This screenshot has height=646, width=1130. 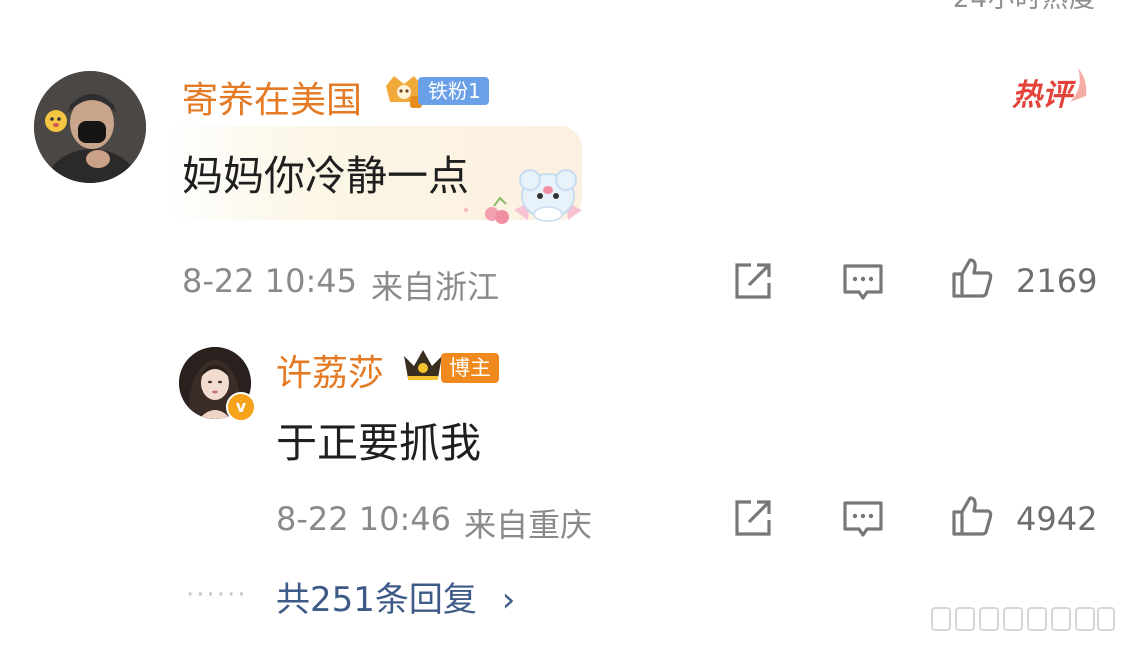 What do you see at coordinates (330, 370) in the screenshot?
I see `reply-username: 许荔莎` at bounding box center [330, 370].